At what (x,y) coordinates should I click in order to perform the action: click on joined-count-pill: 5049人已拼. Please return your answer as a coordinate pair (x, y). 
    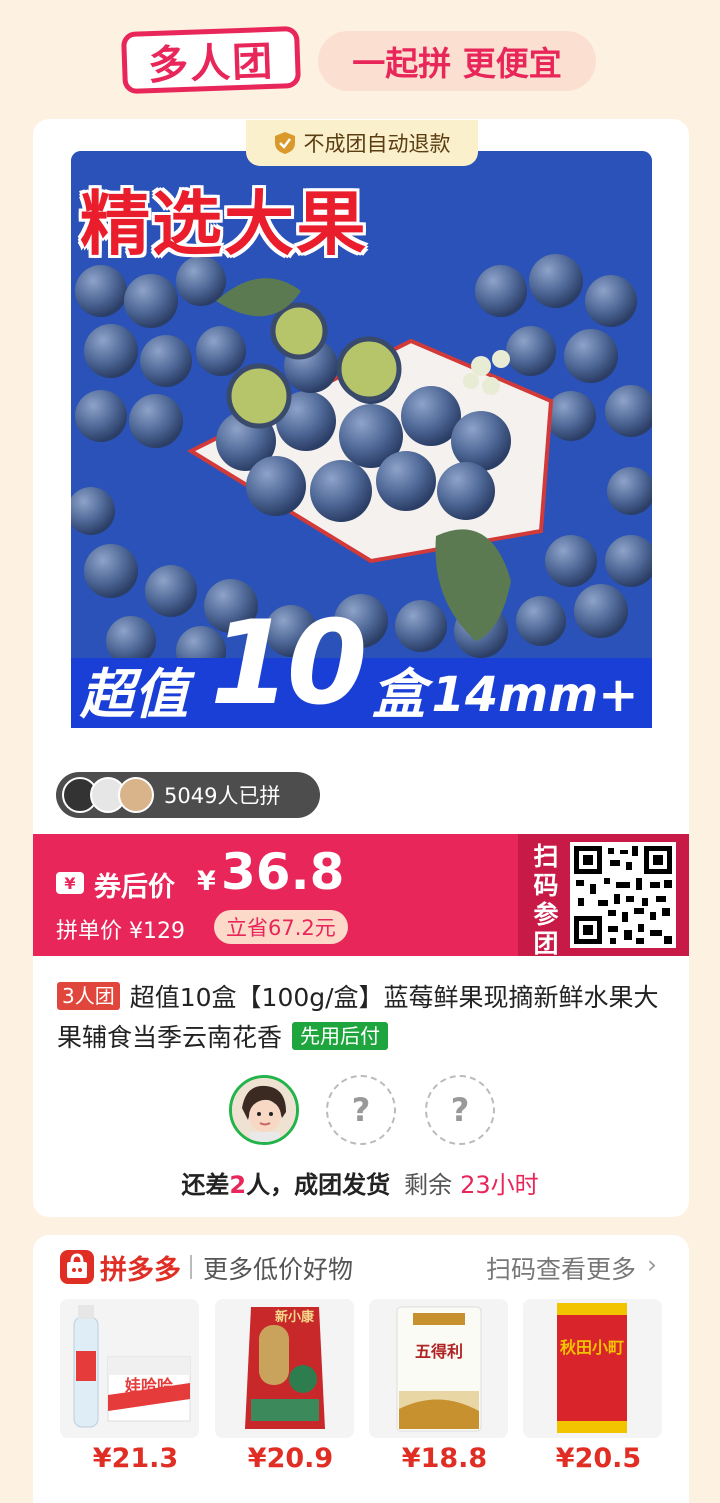
    Looking at the image, I should click on (188, 795).